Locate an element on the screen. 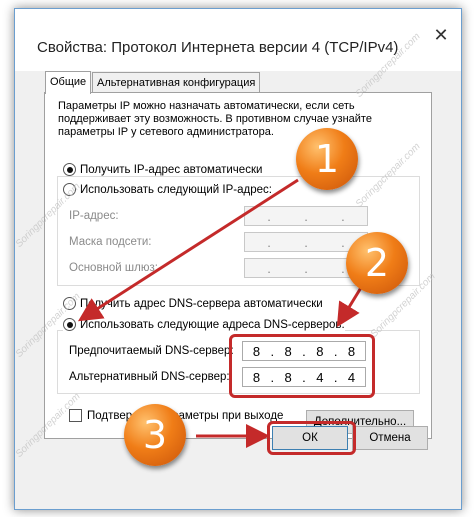  step-1-badge: 1 is located at coordinates (327, 159).